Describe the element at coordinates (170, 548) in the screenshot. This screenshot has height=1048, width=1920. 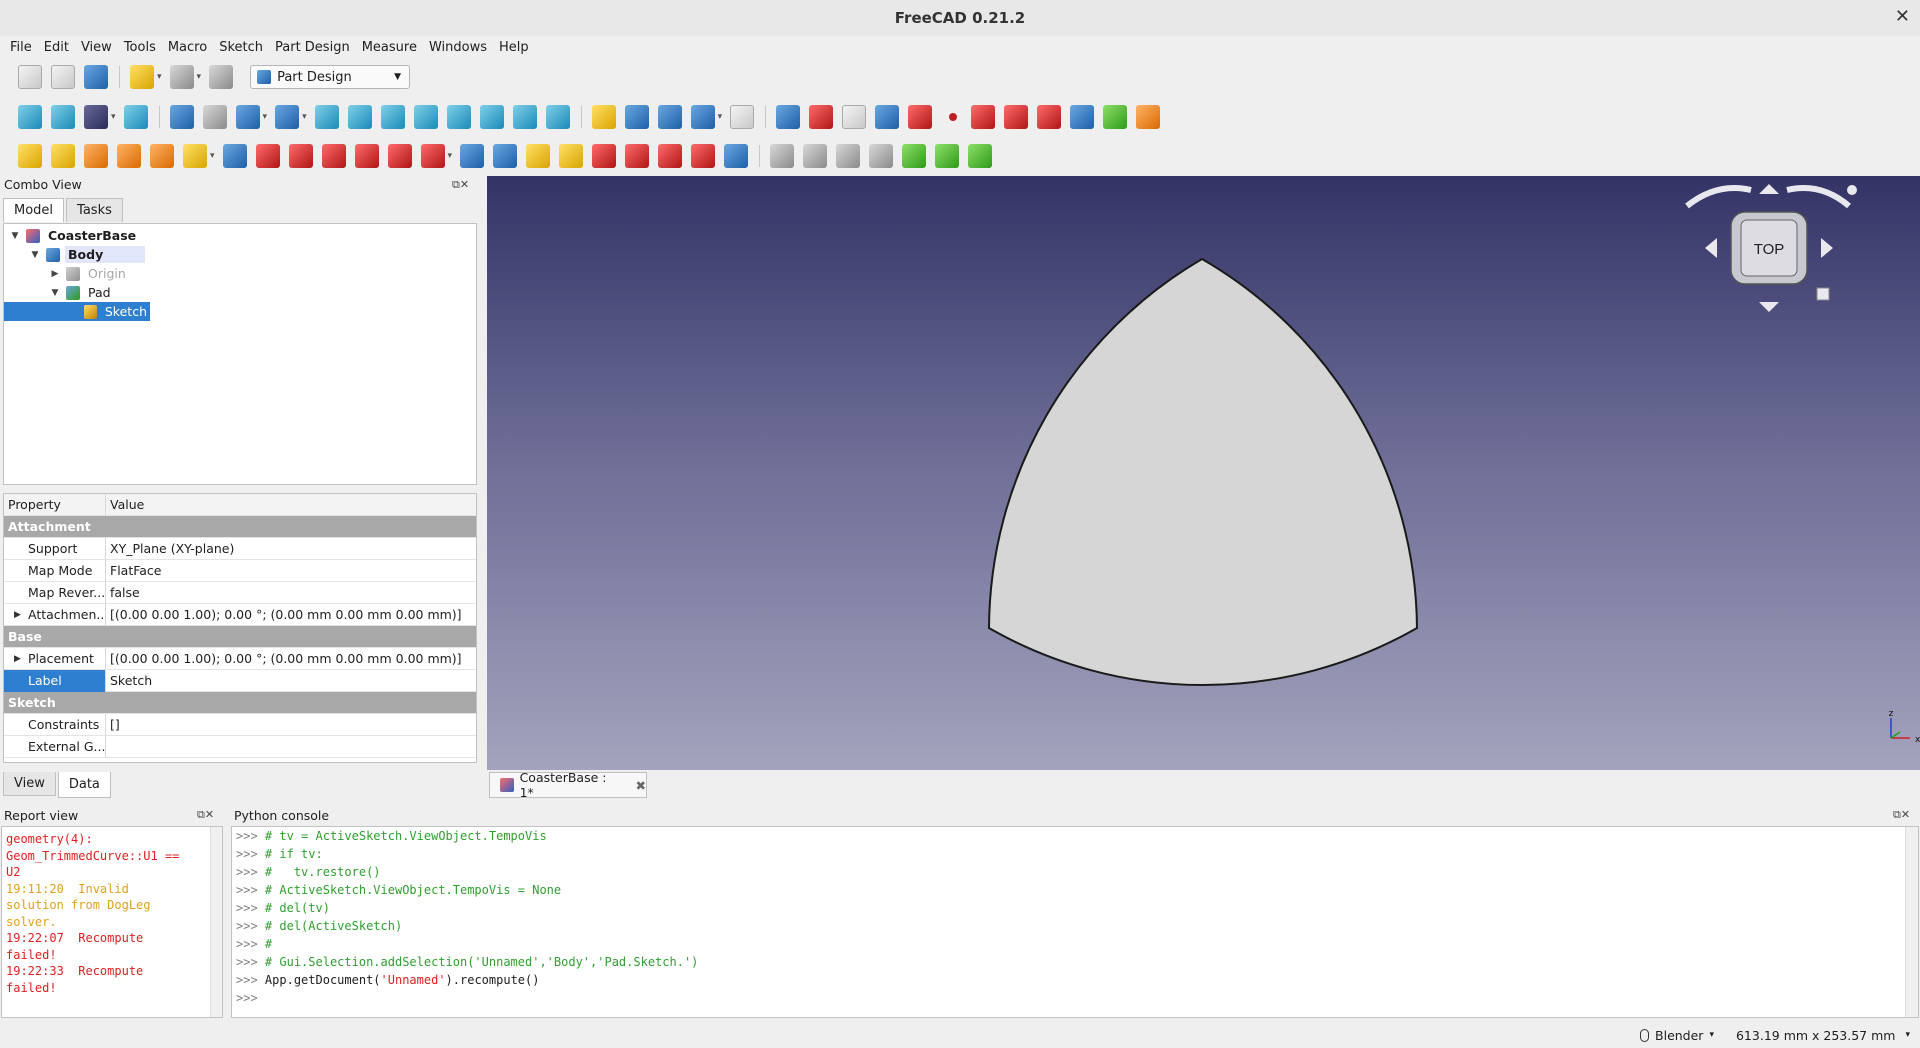
I see `property-value: XY_Plane (XY-plane)` at that location.